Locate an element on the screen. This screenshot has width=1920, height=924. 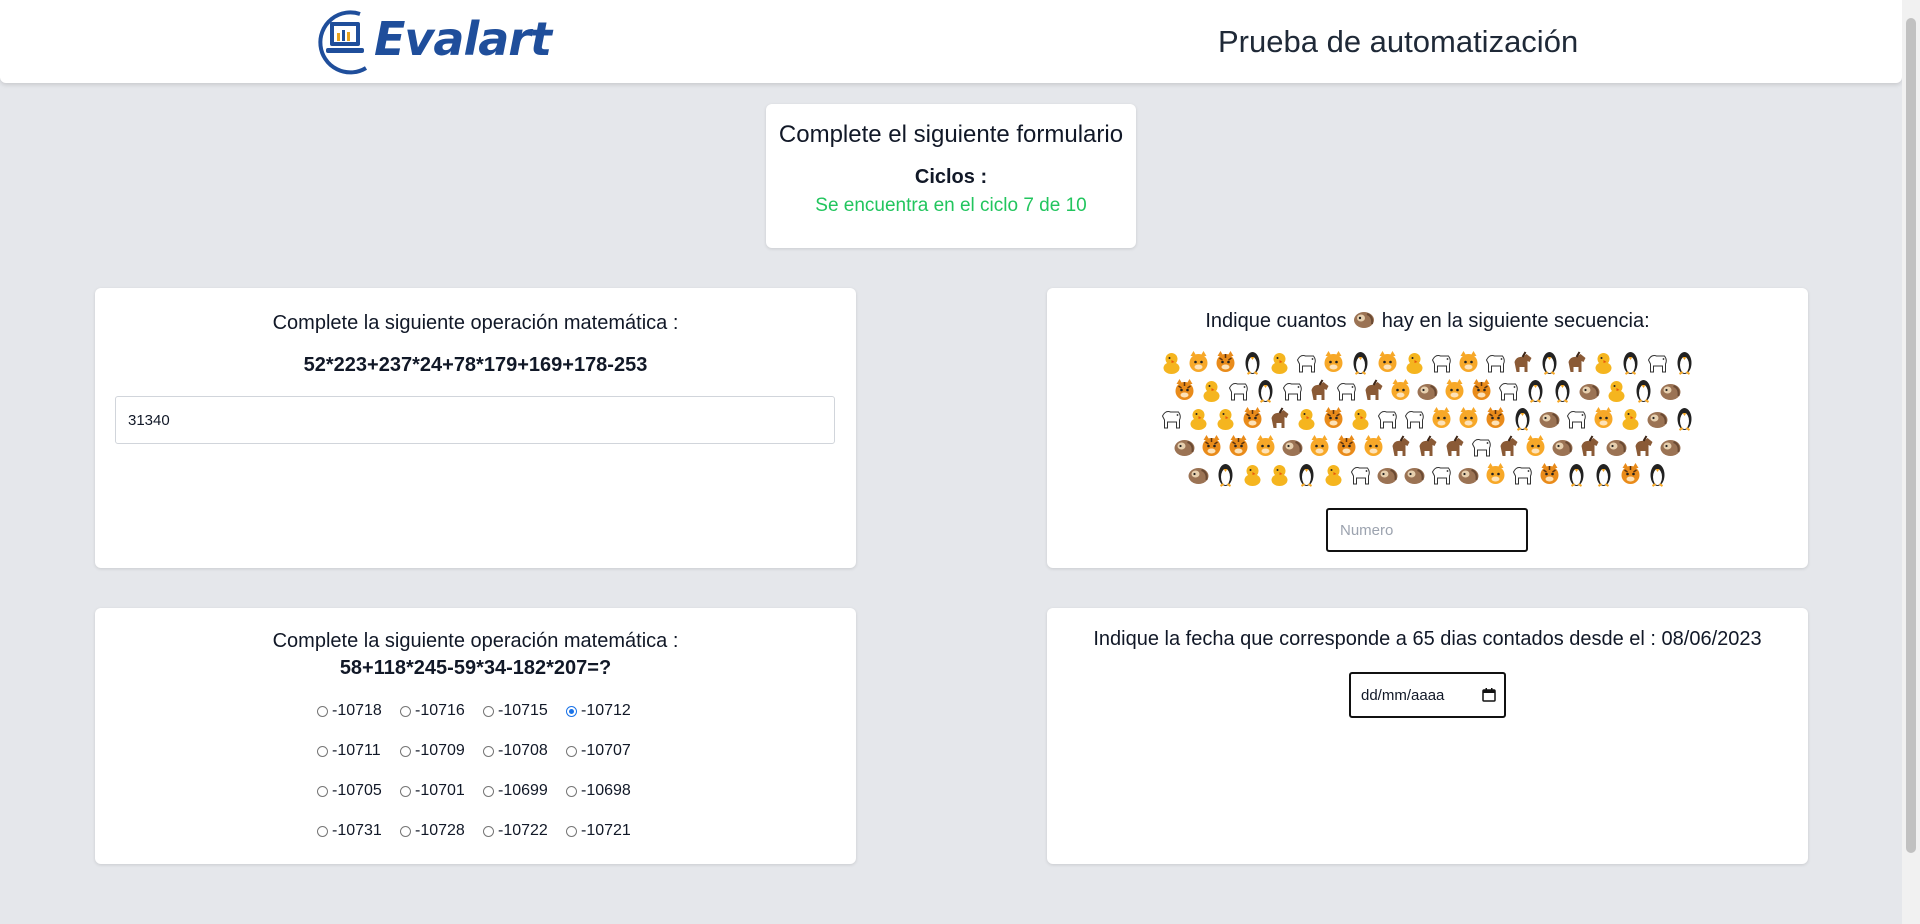
answer-option: -10711 is located at coordinates (358, 751).